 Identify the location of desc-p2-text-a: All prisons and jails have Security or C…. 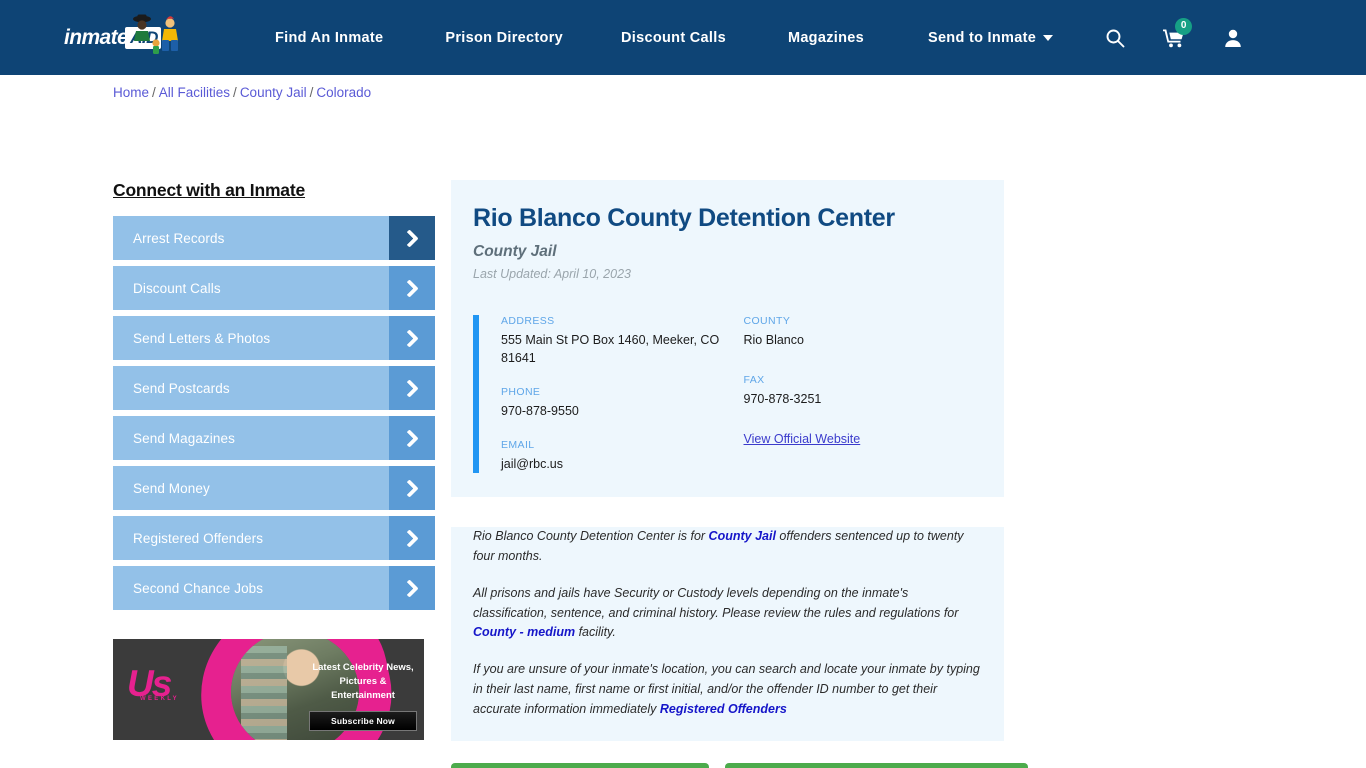
(716, 602).